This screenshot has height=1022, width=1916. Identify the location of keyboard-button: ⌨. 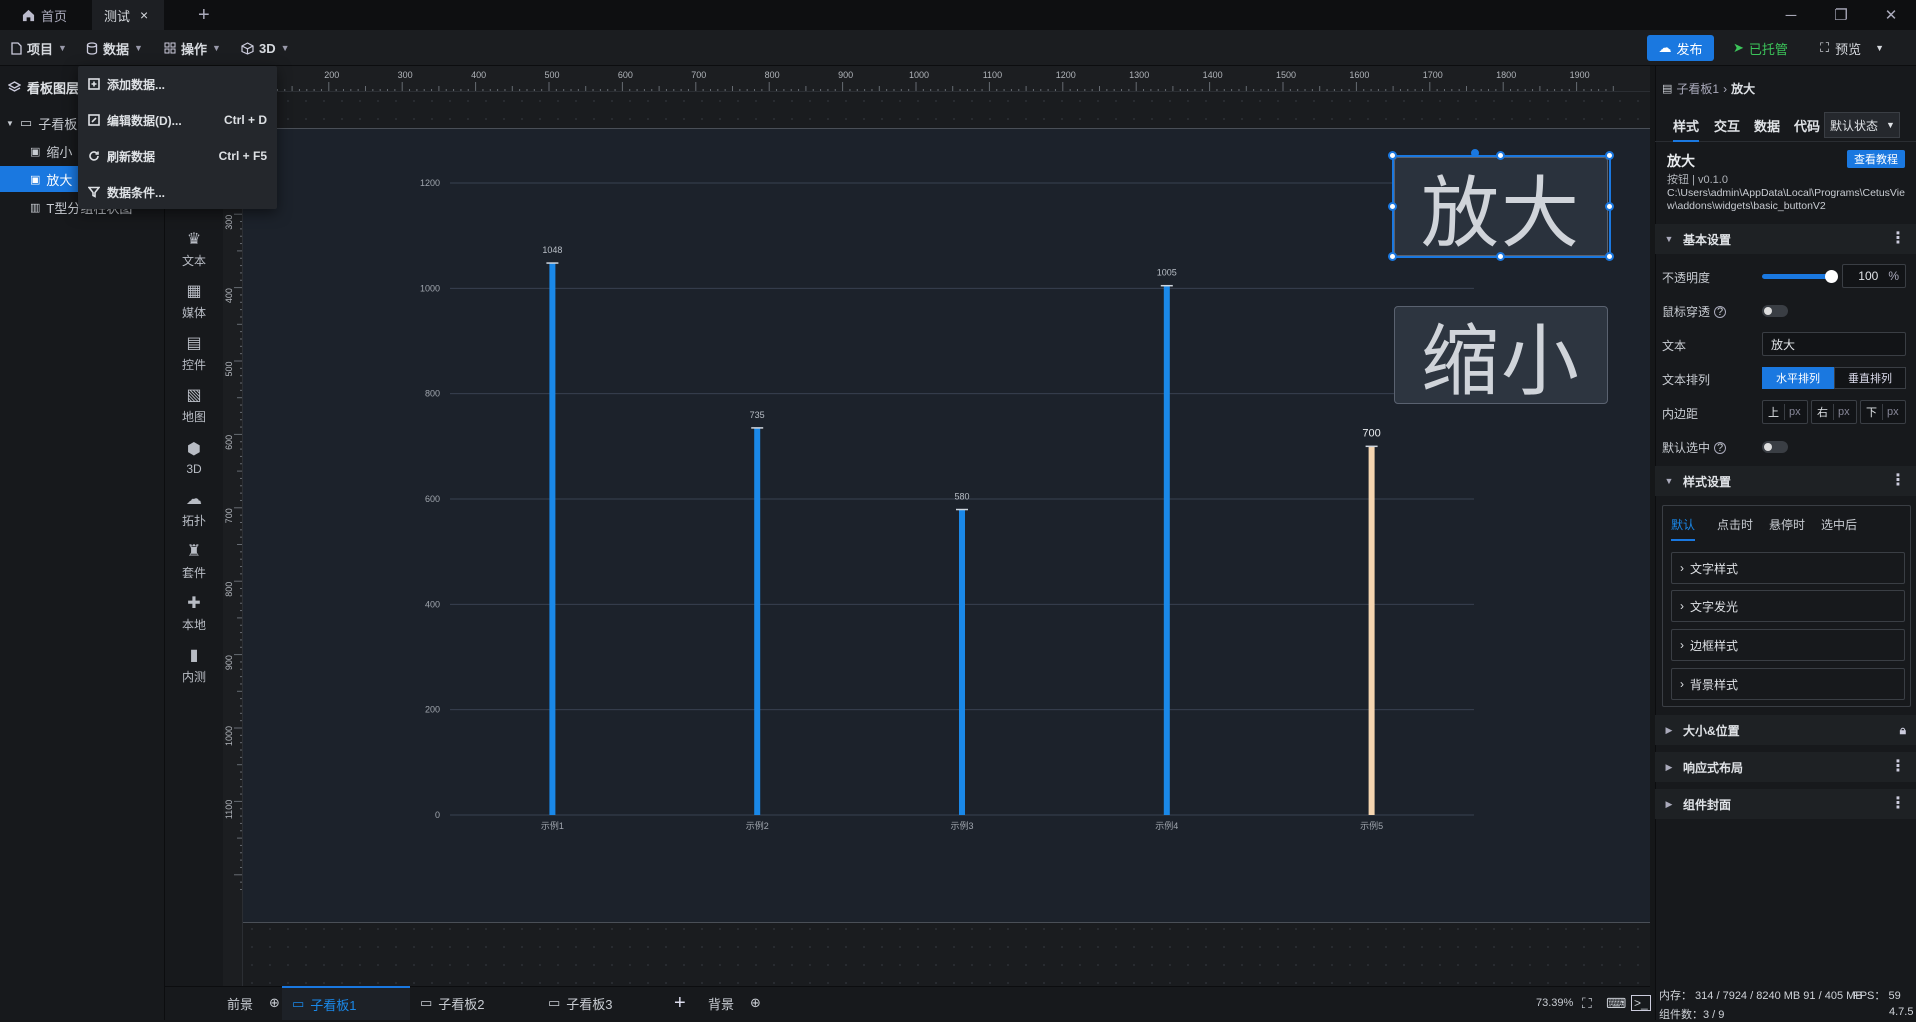
(1616, 1003).